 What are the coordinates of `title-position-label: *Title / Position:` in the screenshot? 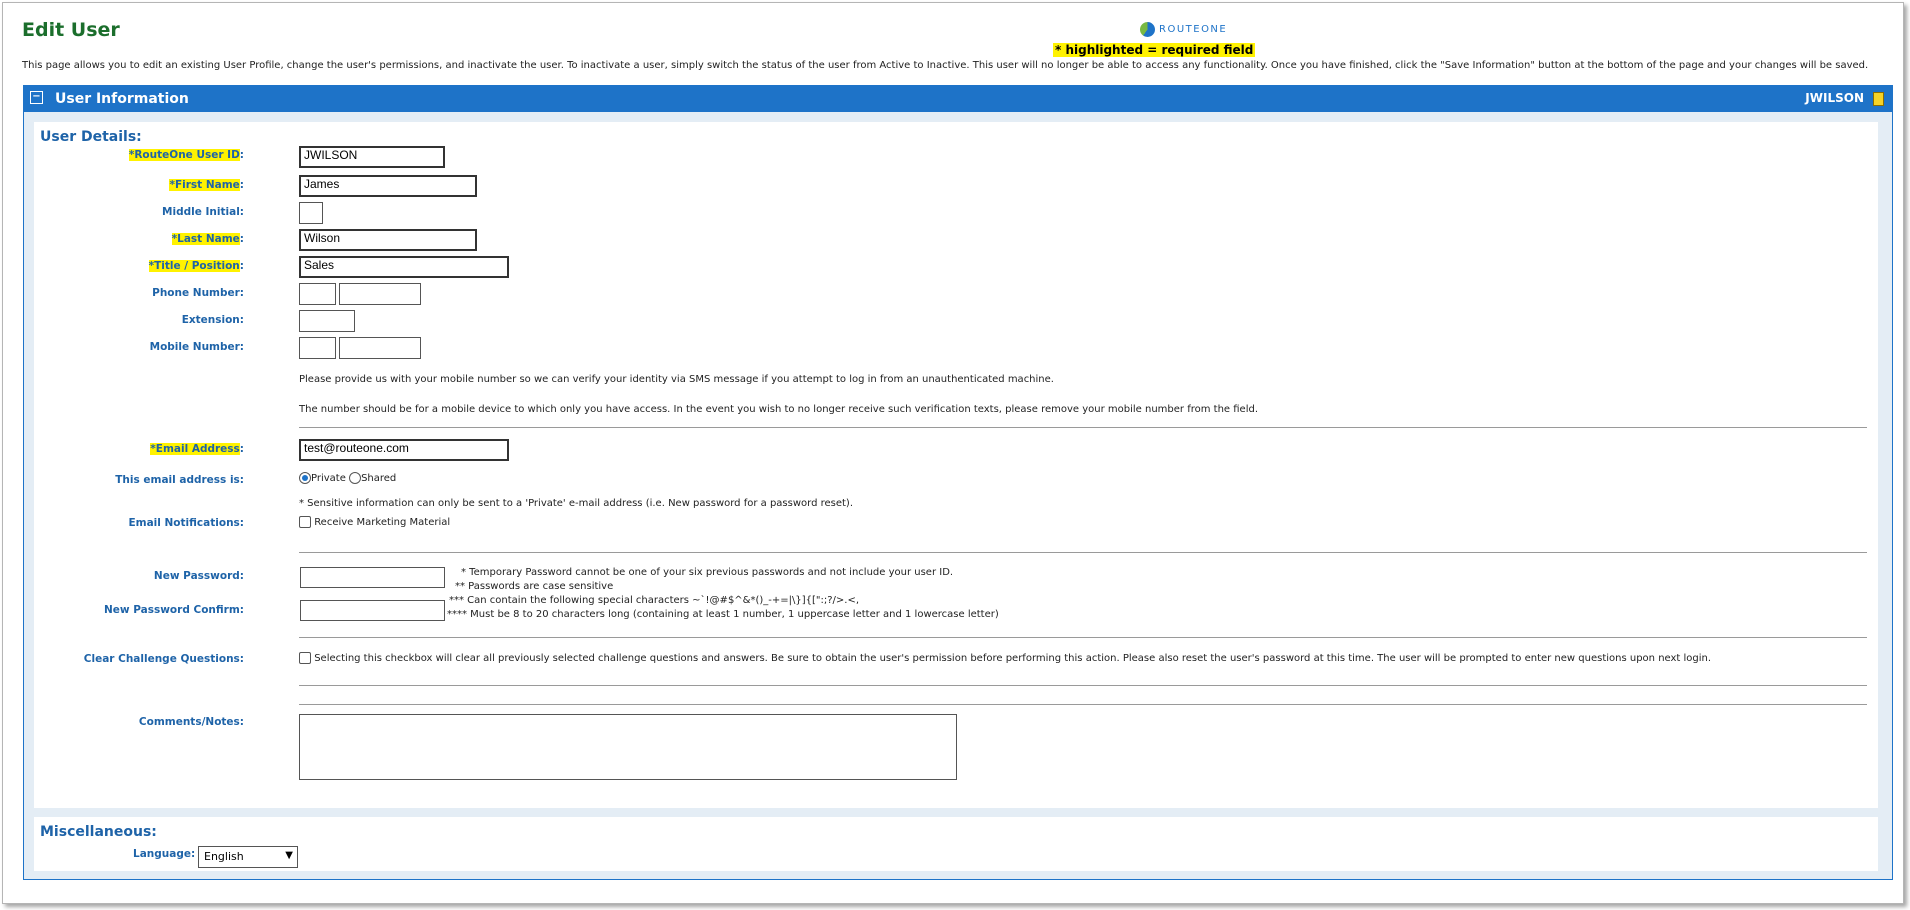 It's located at (196, 266).